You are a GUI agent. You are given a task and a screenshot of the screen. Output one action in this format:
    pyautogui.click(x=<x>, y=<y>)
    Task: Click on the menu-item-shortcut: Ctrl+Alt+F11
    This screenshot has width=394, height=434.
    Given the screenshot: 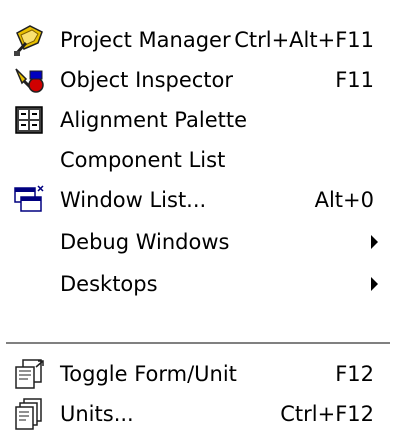 What is the action you would take?
    pyautogui.click(x=304, y=40)
    